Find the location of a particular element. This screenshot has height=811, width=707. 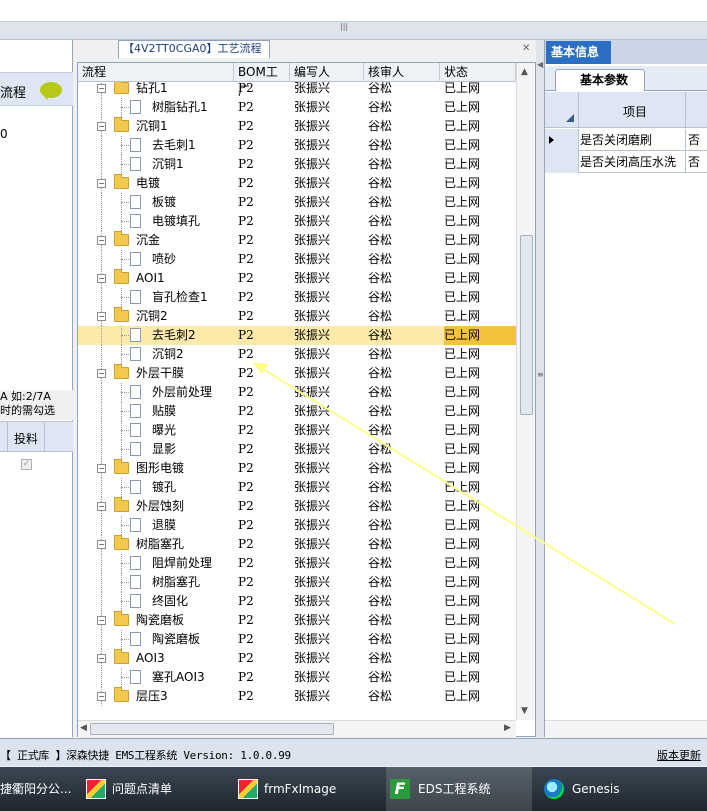

column-header-writer: 编写人 is located at coordinates (327, 72).